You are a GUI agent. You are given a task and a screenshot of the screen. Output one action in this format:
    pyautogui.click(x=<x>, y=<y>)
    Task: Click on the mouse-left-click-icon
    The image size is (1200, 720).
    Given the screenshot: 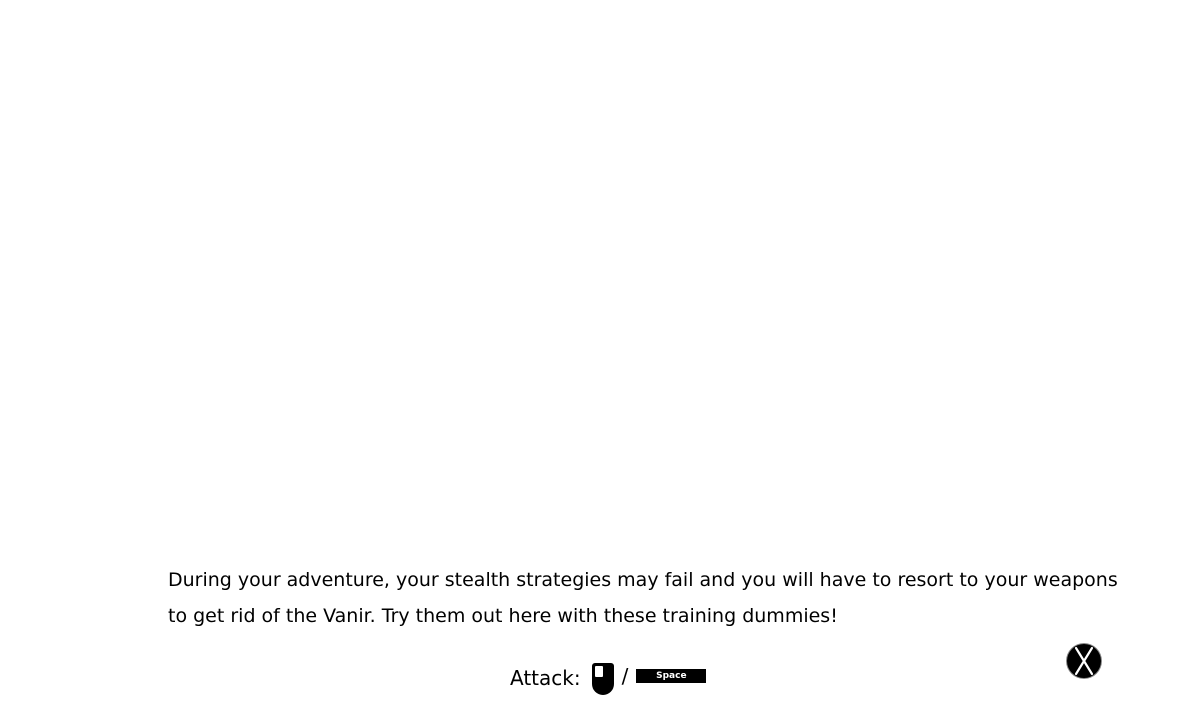 What is the action you would take?
    pyautogui.click(x=602, y=679)
    